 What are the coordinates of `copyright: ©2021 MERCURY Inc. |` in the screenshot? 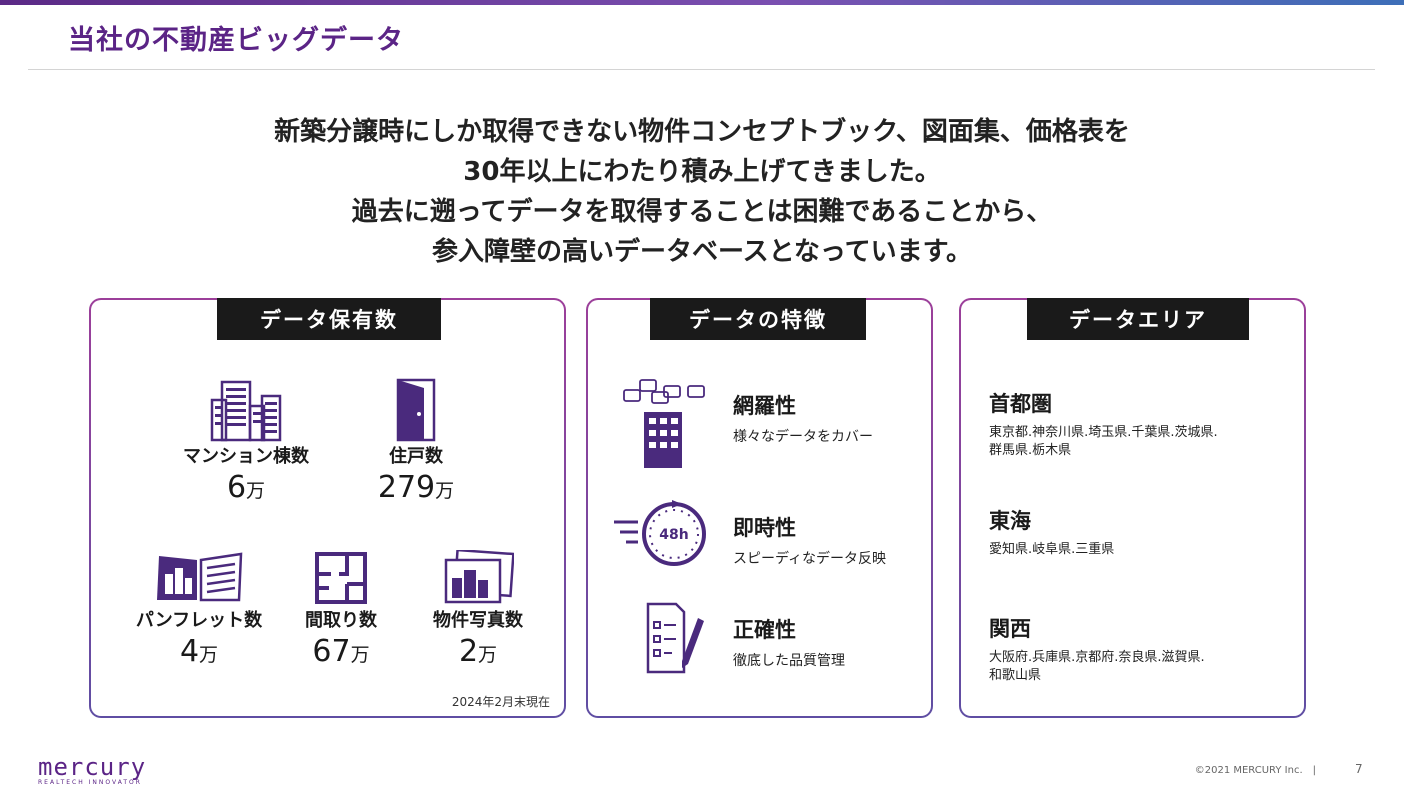 It's located at (1255, 770).